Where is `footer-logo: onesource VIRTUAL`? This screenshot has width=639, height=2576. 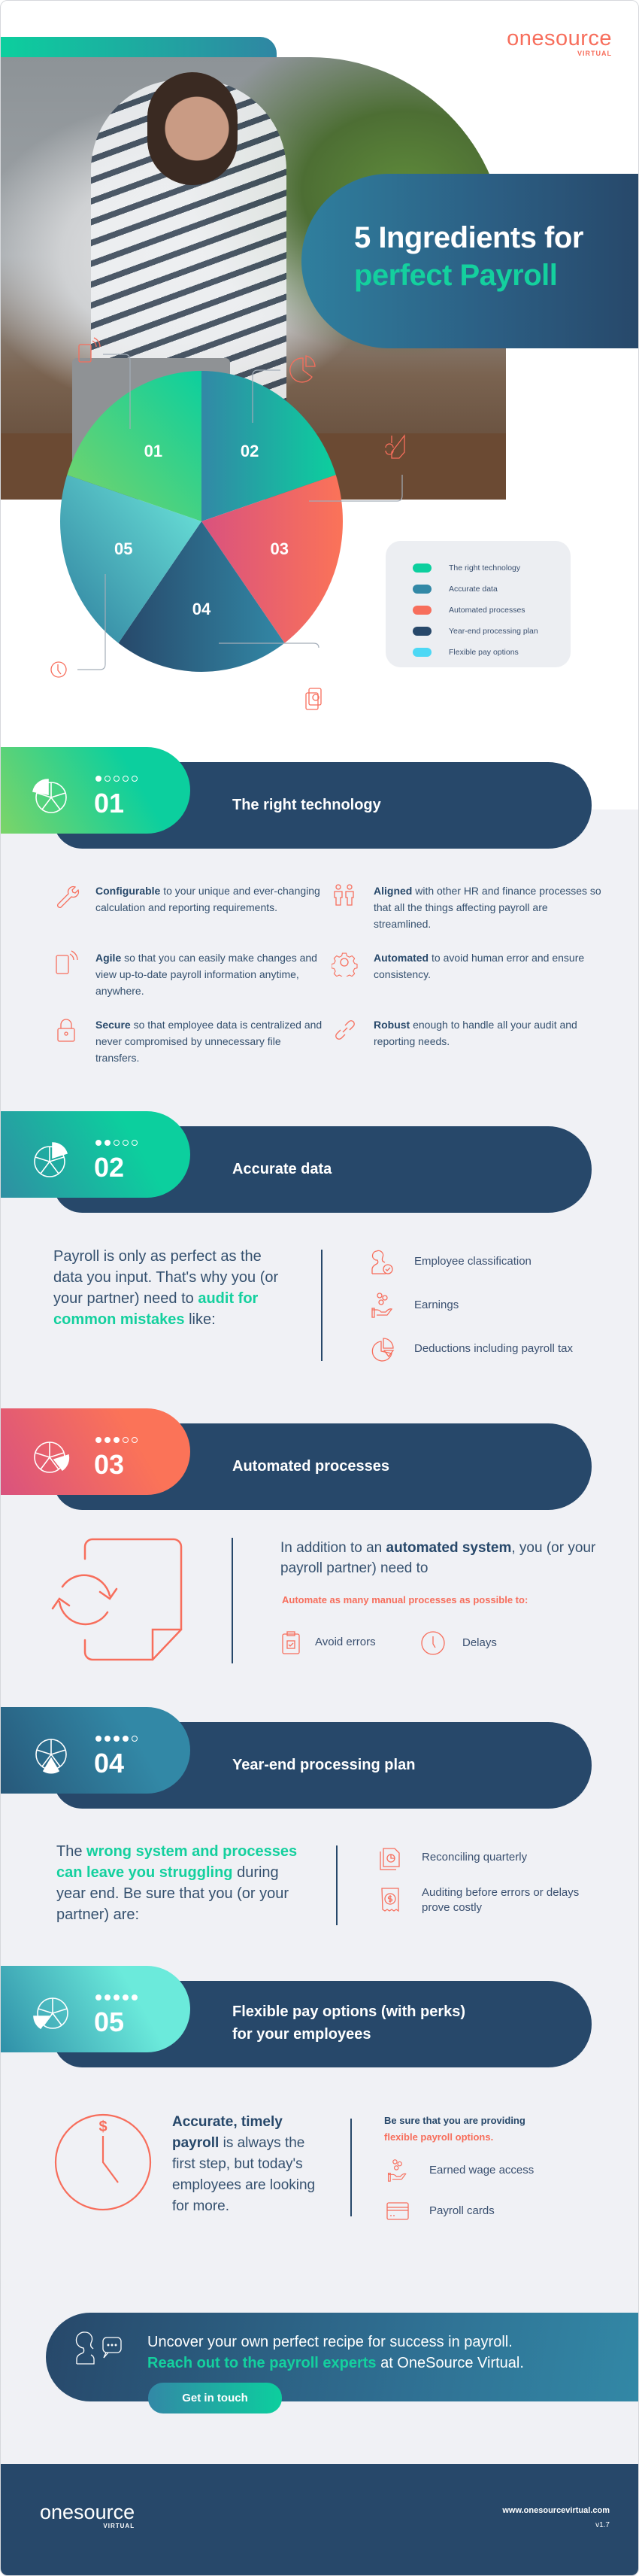 footer-logo: onesource VIRTUAL is located at coordinates (87, 2515).